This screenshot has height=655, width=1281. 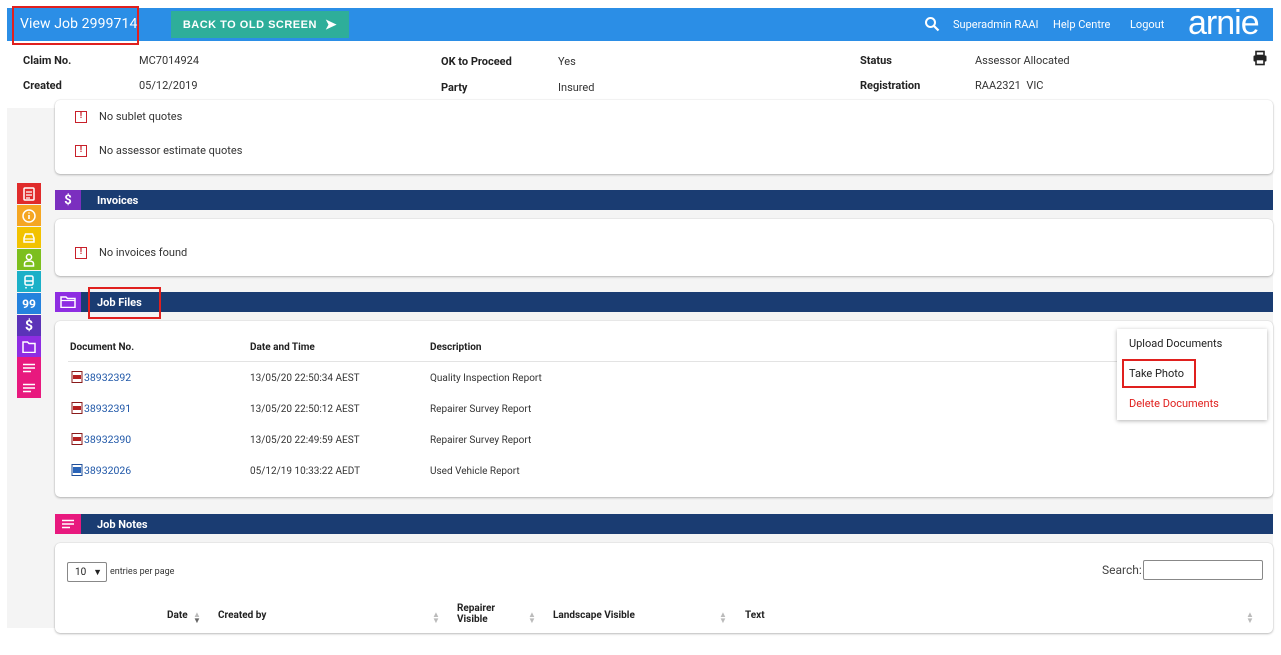 I want to click on job-notes-section-header: Job Notes, so click(x=664, y=524).